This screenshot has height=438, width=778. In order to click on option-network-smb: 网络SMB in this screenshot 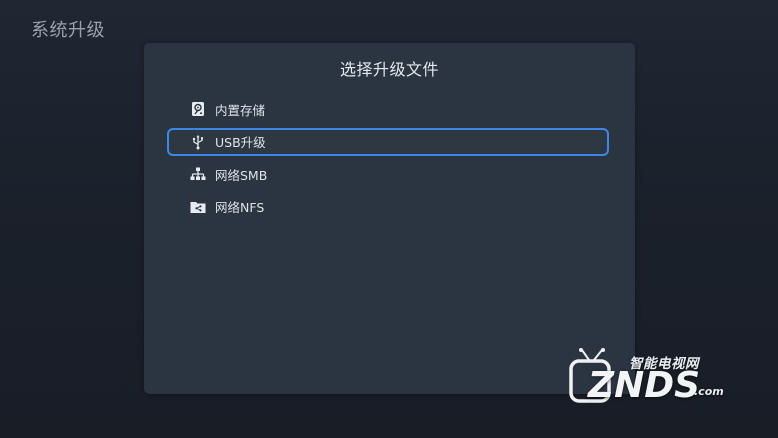, I will do `click(388, 174)`.